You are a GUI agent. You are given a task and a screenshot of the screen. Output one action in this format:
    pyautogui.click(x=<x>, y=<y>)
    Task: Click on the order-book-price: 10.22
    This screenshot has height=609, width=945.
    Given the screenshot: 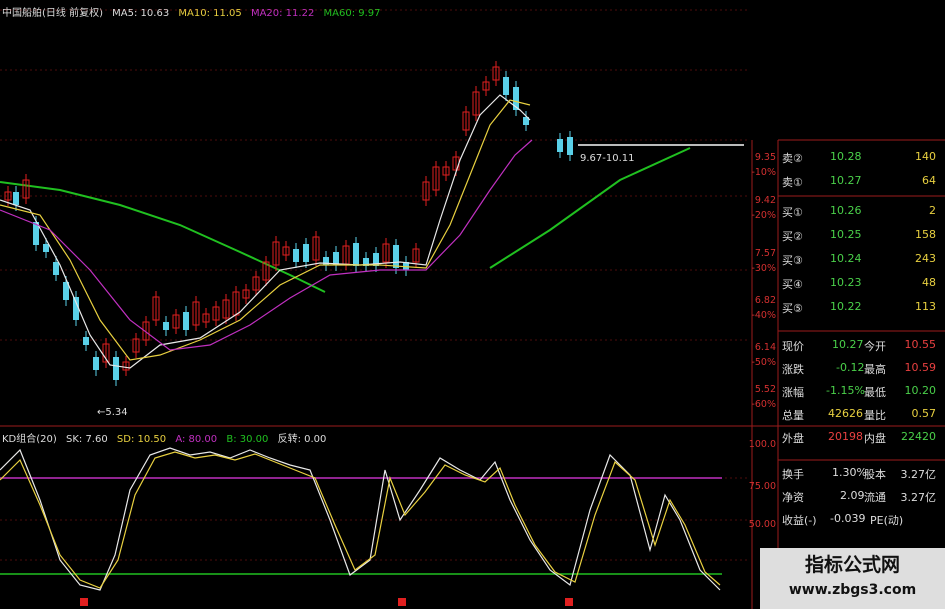 What is the action you would take?
    pyautogui.click(x=846, y=306)
    